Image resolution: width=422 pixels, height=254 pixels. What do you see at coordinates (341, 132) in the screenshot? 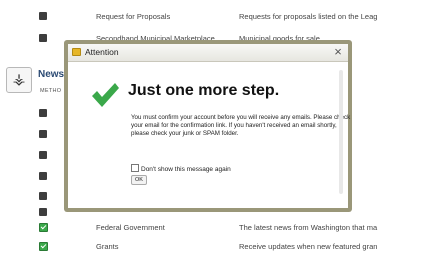
I see `scrollbar` at bounding box center [341, 132].